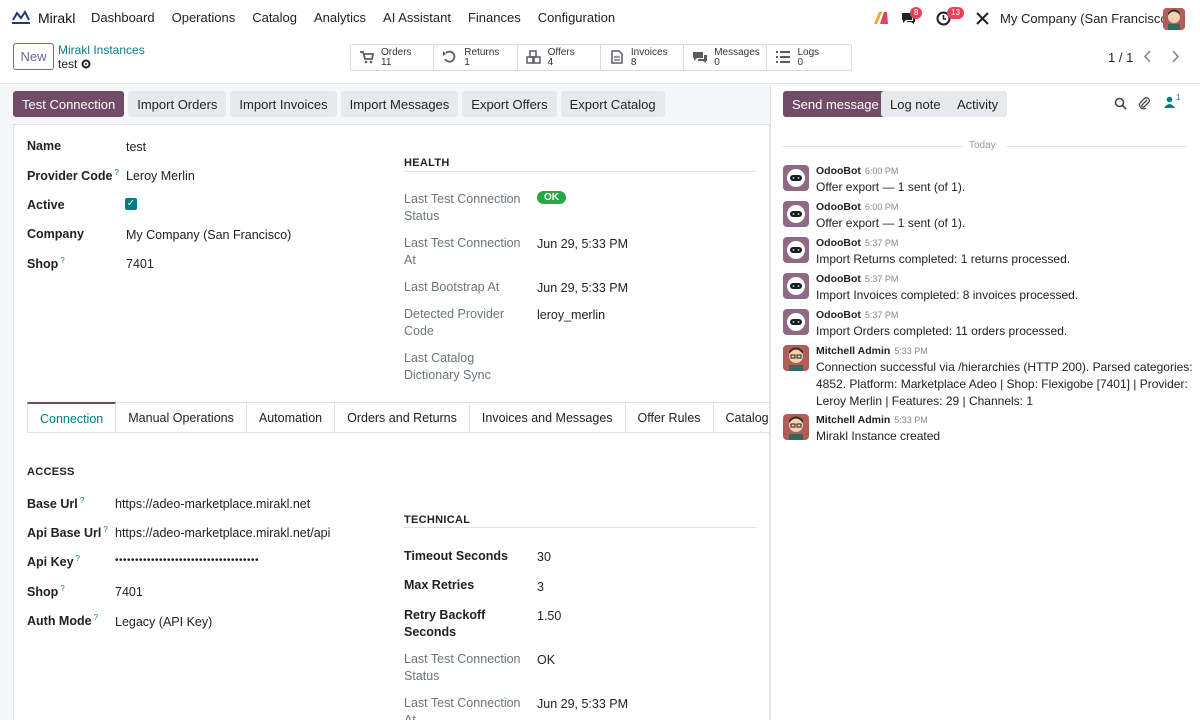 The image size is (1200, 720). What do you see at coordinates (580, 527) in the screenshot?
I see `technical-divider` at bounding box center [580, 527].